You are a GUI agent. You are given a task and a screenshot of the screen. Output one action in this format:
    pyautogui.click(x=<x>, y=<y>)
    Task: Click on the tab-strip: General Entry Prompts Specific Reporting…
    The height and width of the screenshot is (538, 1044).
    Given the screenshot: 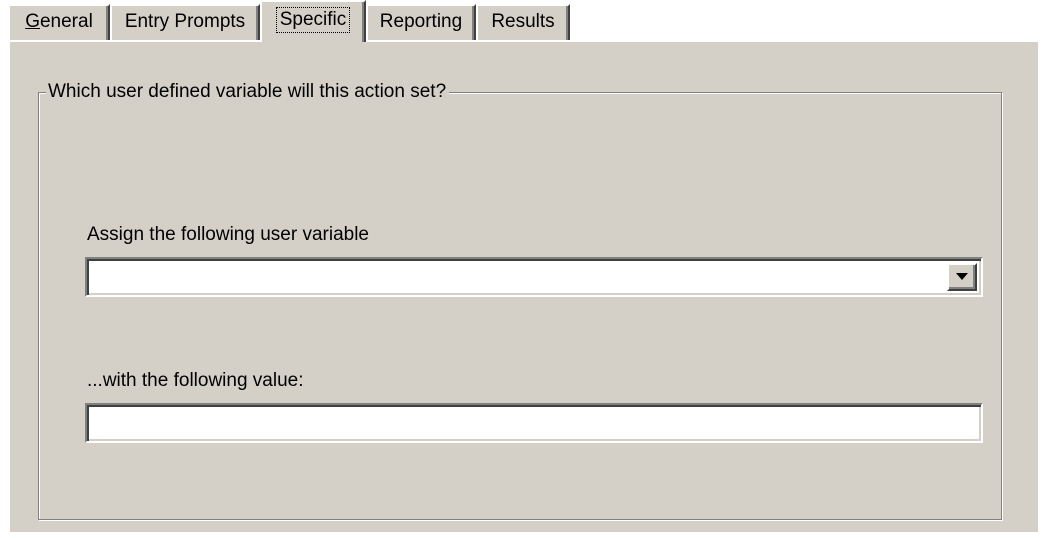 What is the action you would take?
    pyautogui.click(x=523, y=21)
    